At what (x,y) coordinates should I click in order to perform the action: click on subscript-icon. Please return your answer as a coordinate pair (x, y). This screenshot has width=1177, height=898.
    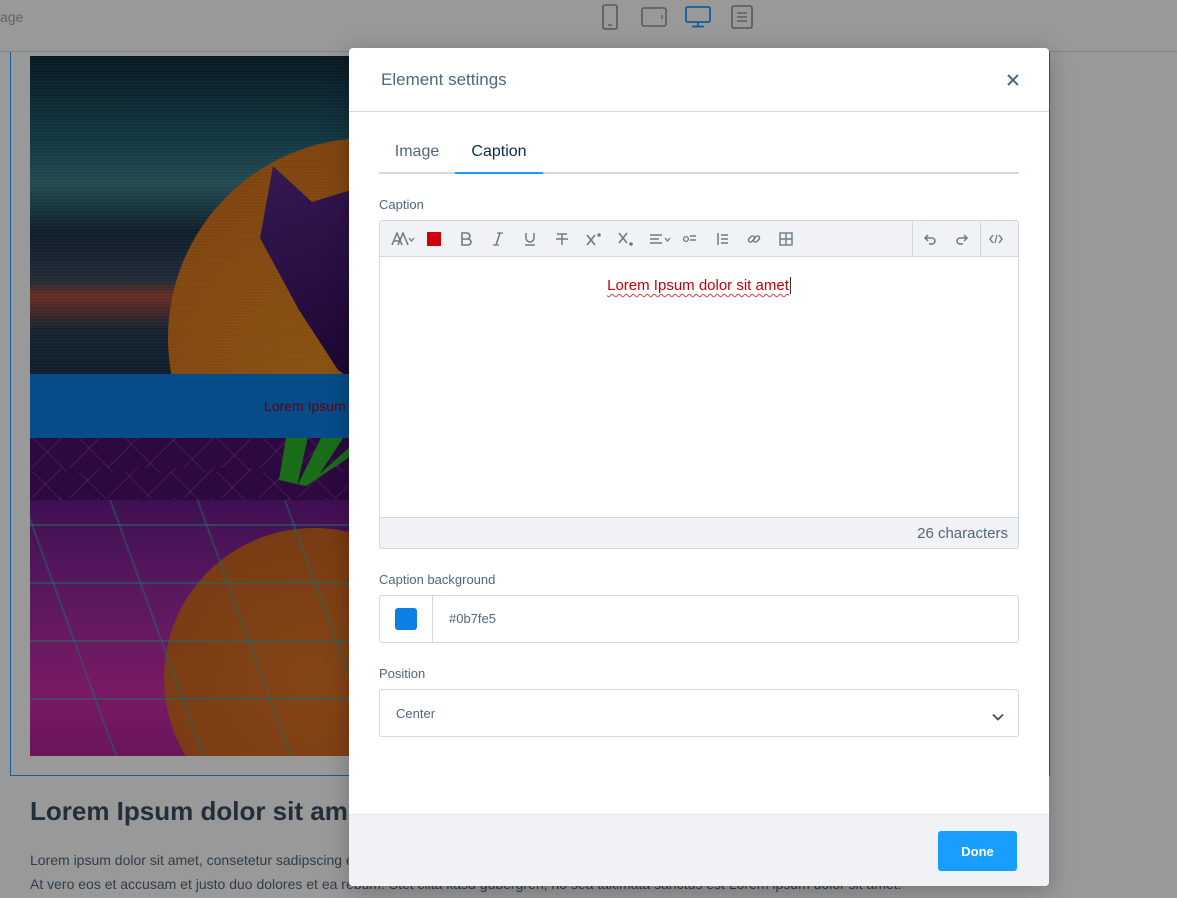
    Looking at the image, I should click on (626, 239).